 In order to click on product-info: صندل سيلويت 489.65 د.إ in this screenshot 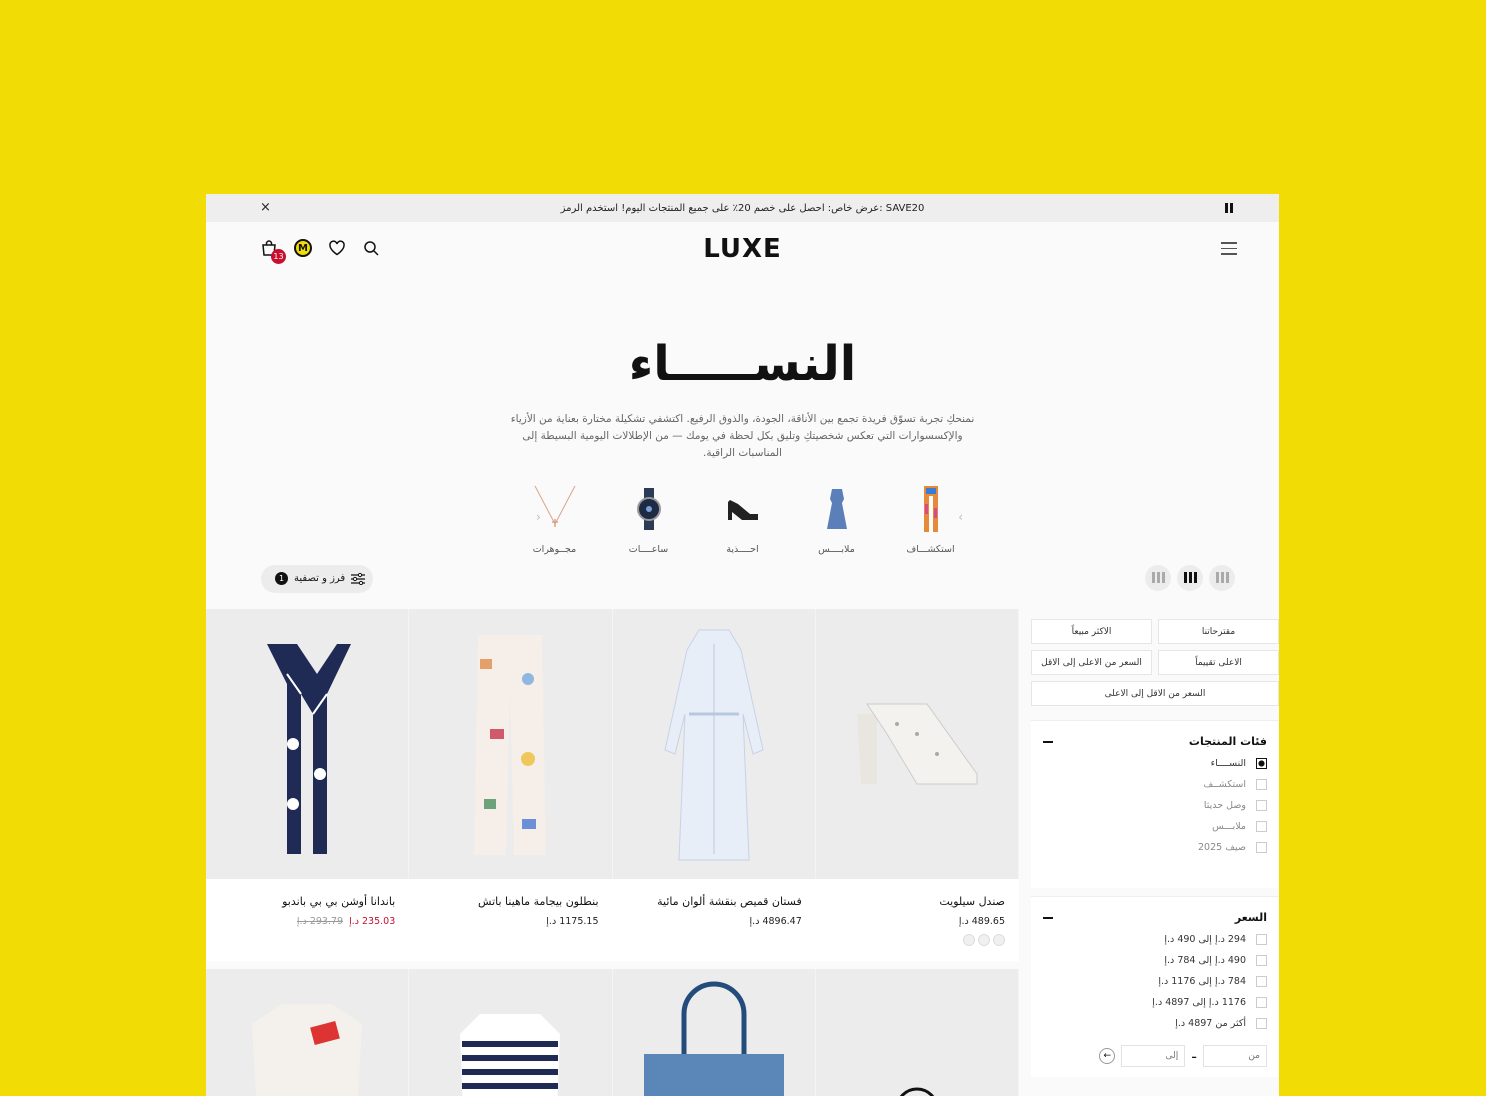, I will do `click(917, 920)`.